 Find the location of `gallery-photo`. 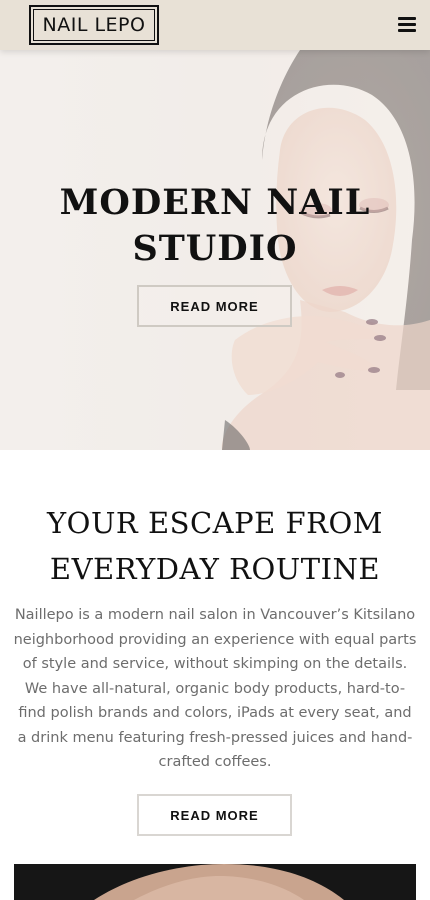

gallery-photo is located at coordinates (215, 882).